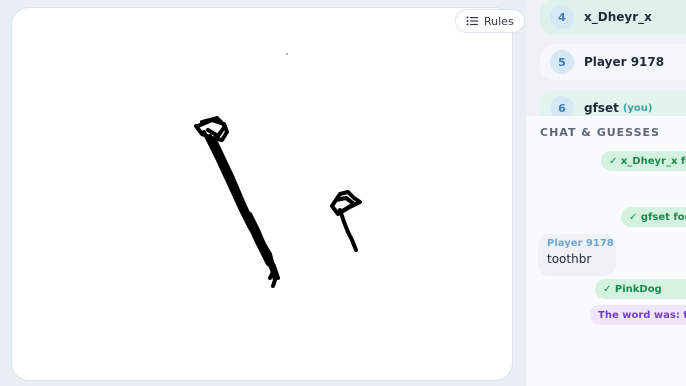 The height and width of the screenshot is (386, 686). I want to click on chat-system-message: ✓ gfset foun, so click(653, 217).